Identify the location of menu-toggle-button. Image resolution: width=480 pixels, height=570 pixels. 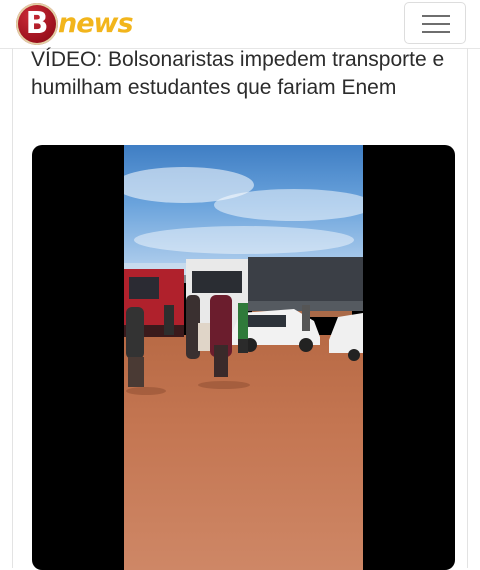
(435, 23).